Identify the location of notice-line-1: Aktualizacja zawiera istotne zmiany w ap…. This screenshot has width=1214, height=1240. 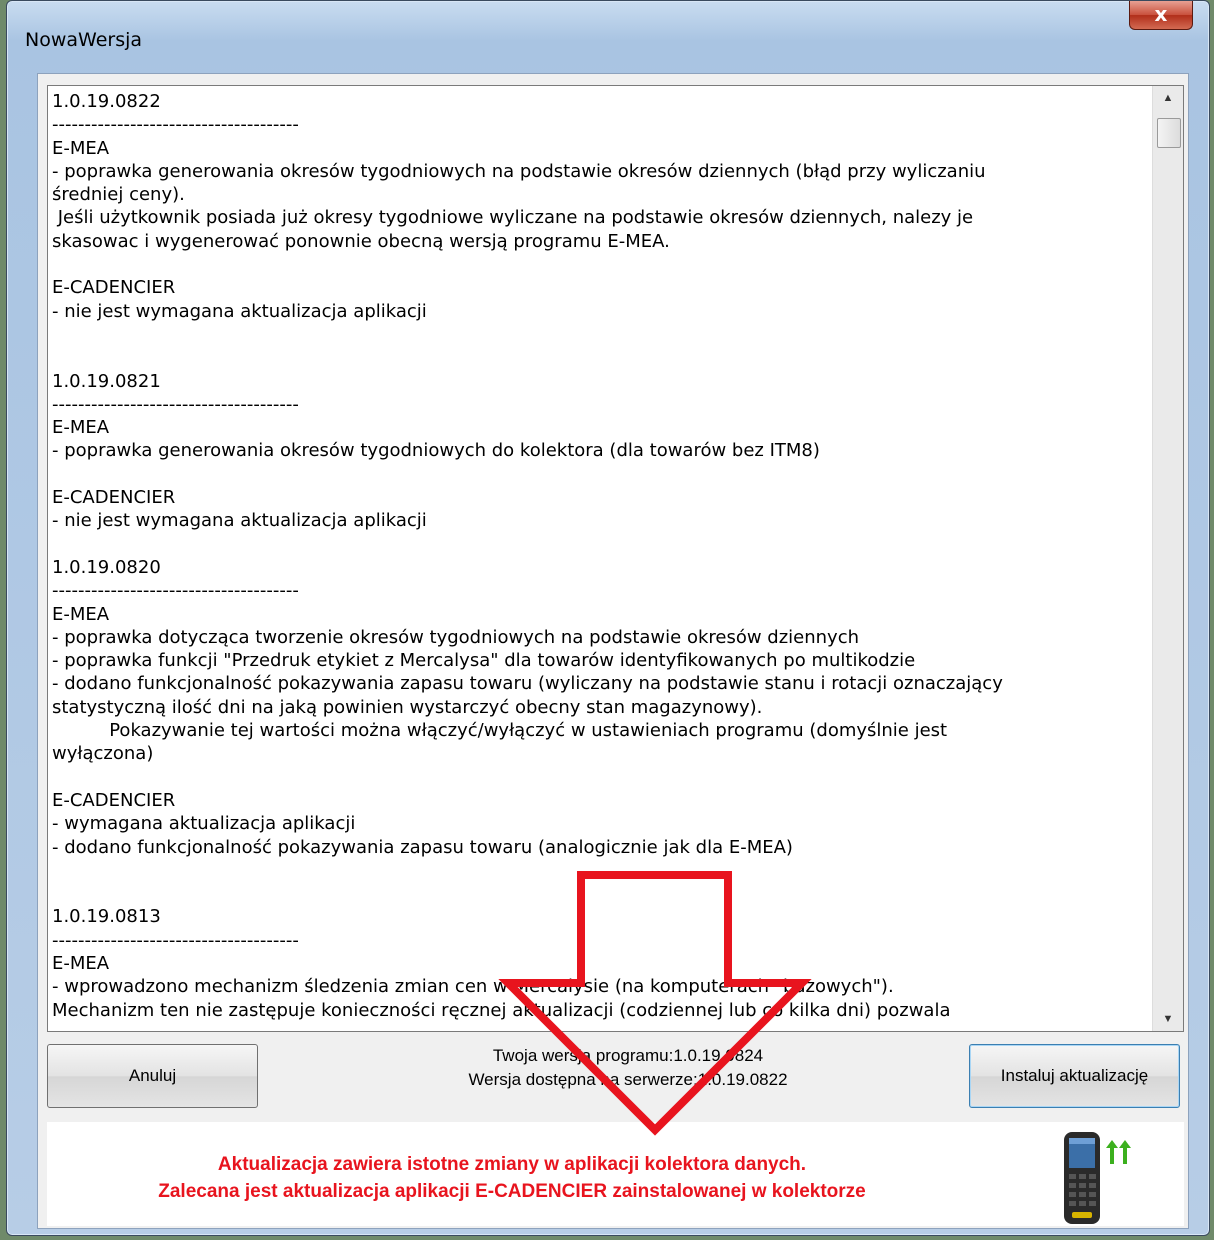
(512, 1164).